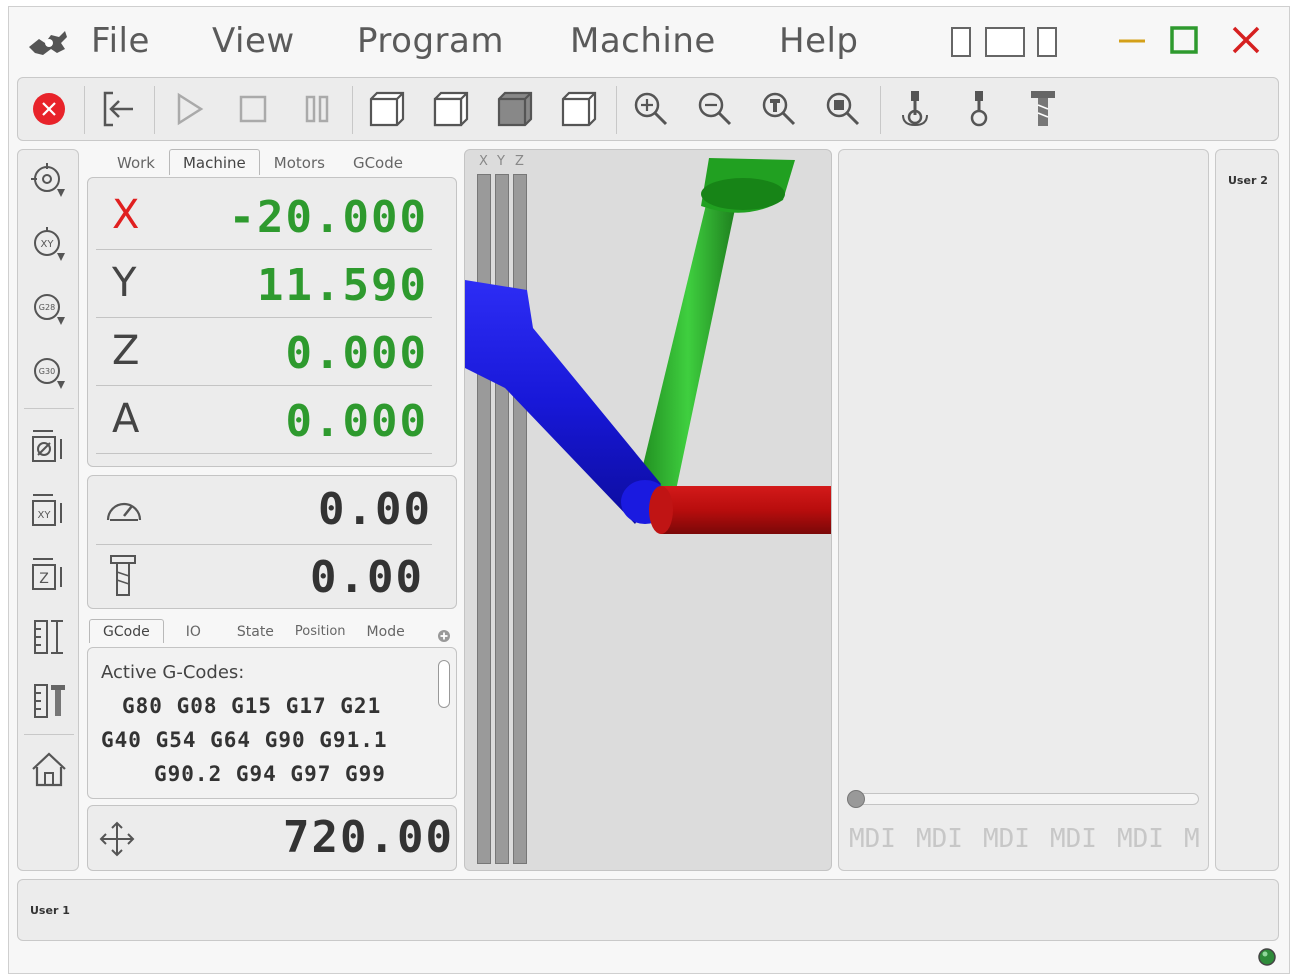 This screenshot has height=974, width=1290. What do you see at coordinates (120, 41) in the screenshot?
I see `menu-file: File` at bounding box center [120, 41].